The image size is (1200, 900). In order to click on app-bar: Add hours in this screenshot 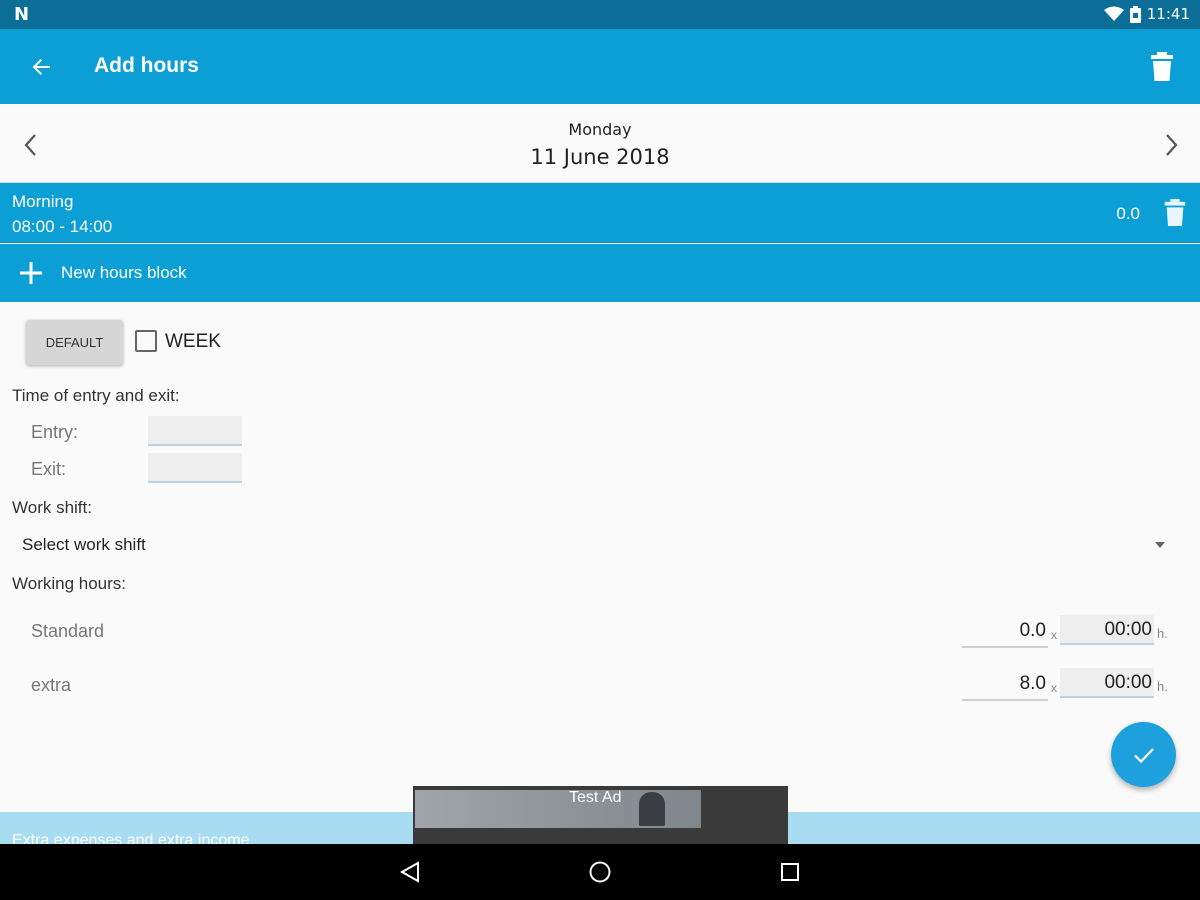, I will do `click(600, 66)`.